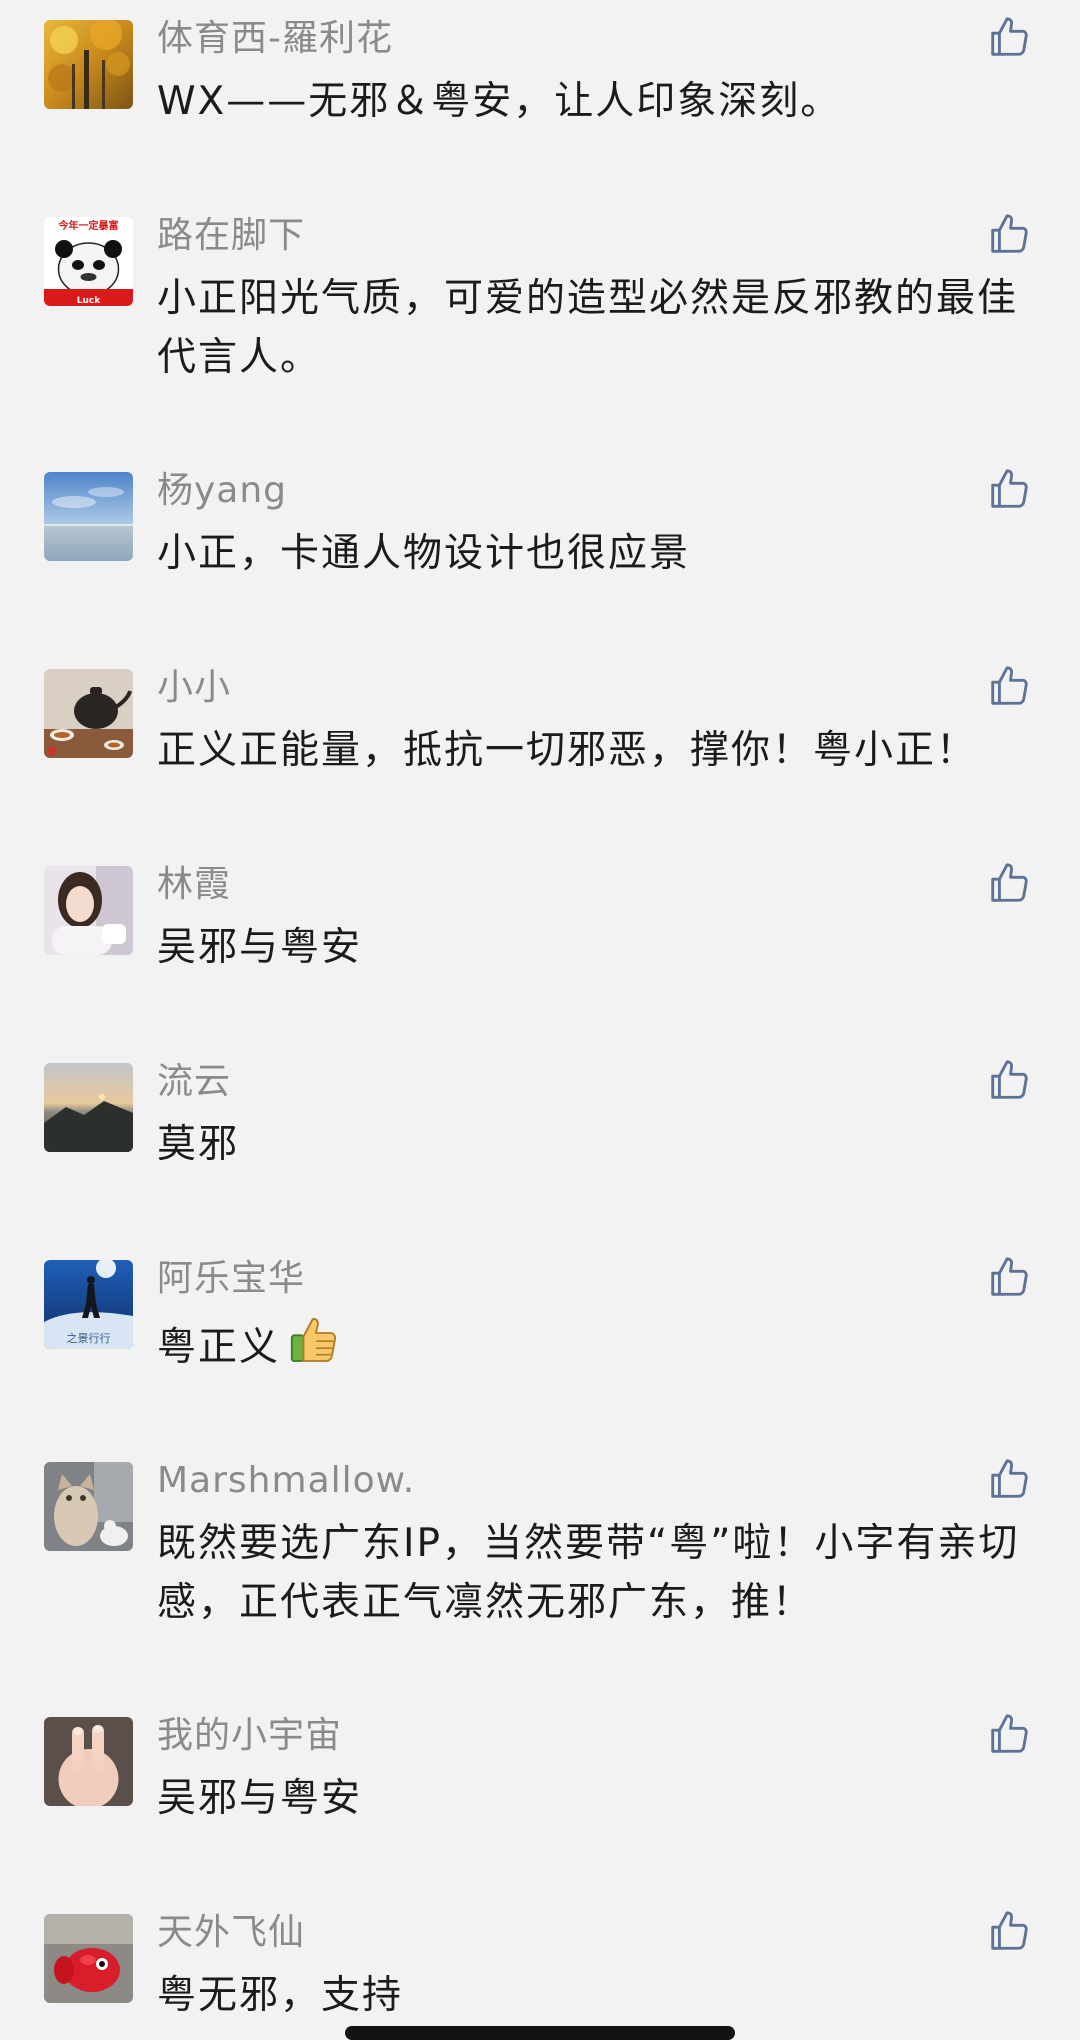  Describe the element at coordinates (194, 1082) in the screenshot. I see `comment-username: 流云` at that location.